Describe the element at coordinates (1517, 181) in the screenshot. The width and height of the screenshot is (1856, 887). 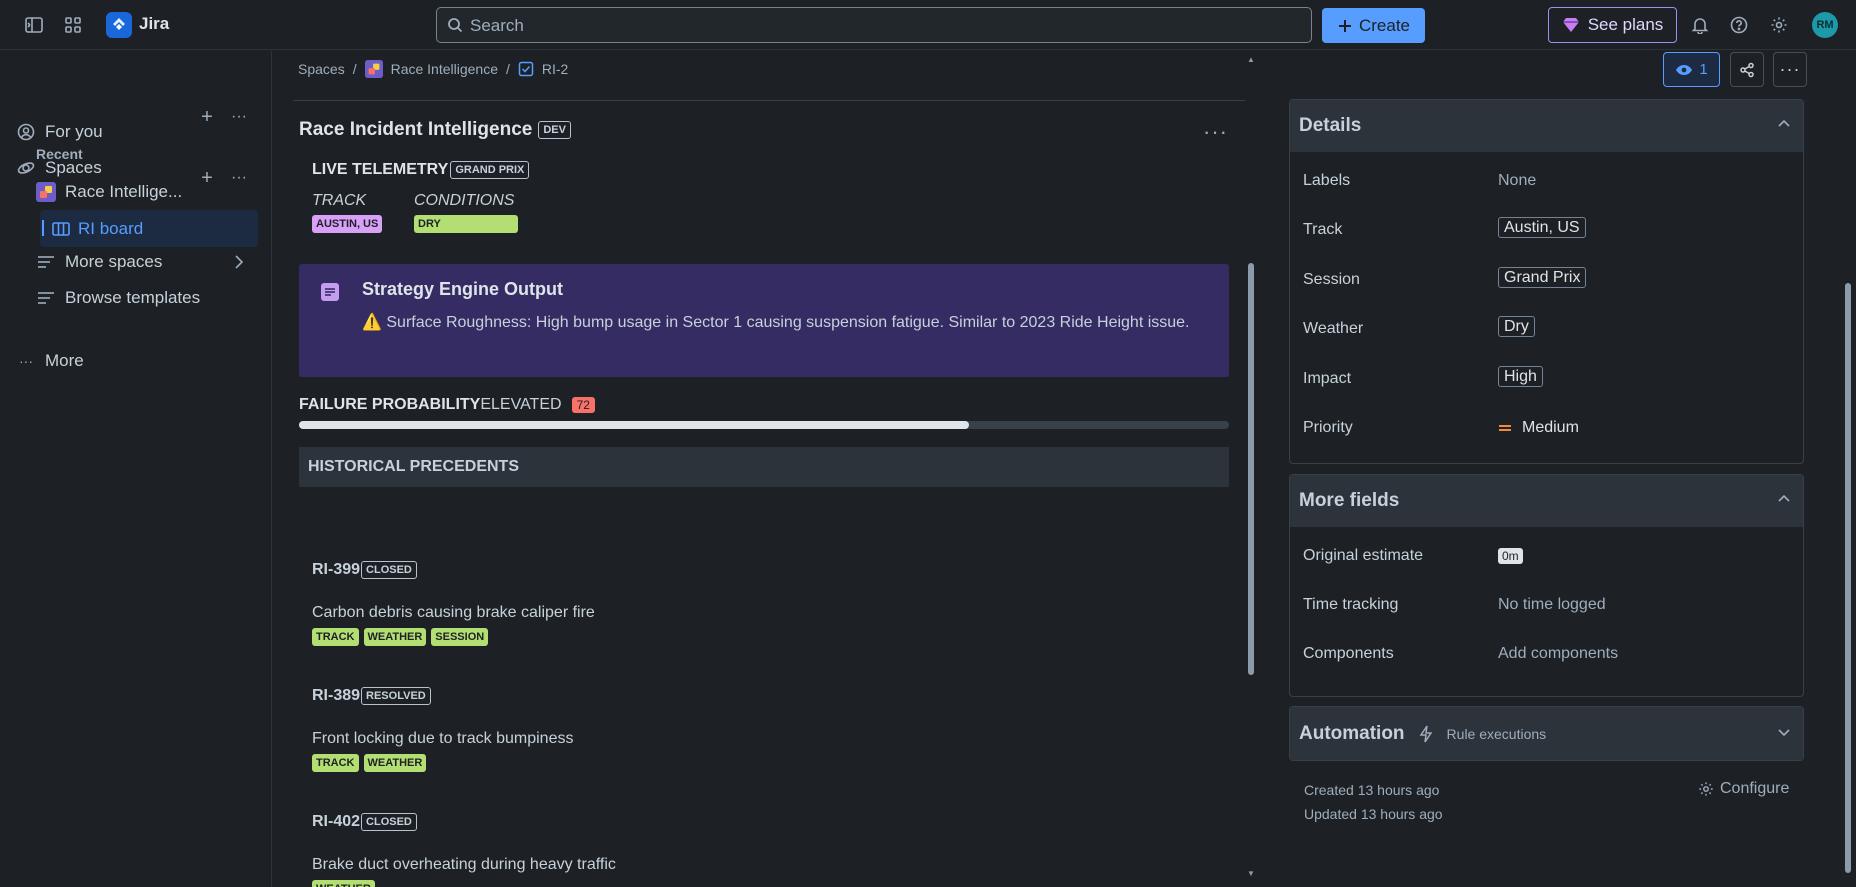
I see `field-value: None` at that location.